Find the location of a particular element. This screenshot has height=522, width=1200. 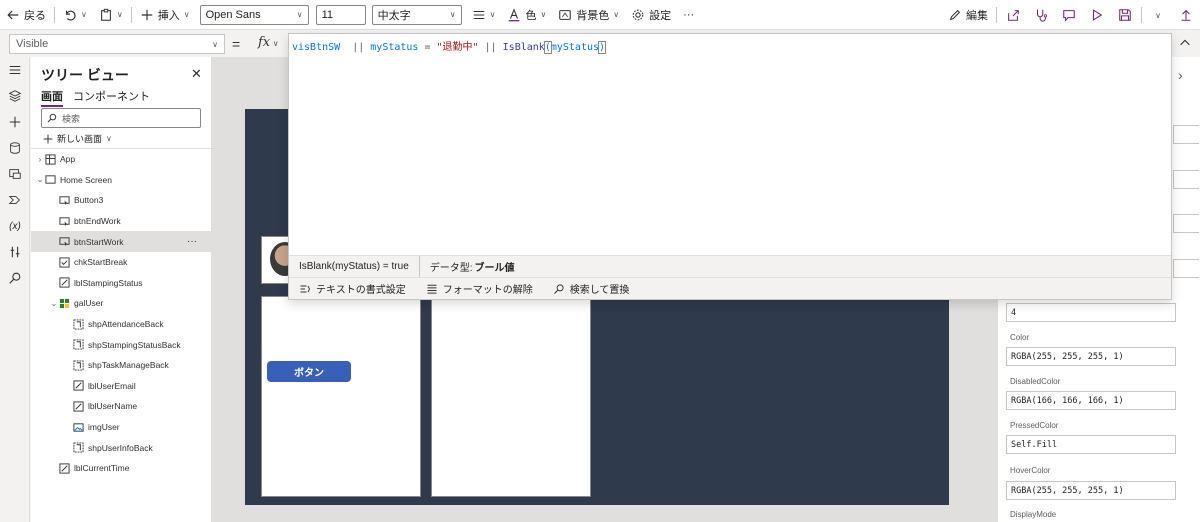

edit-label: 編集 is located at coordinates (977, 16).